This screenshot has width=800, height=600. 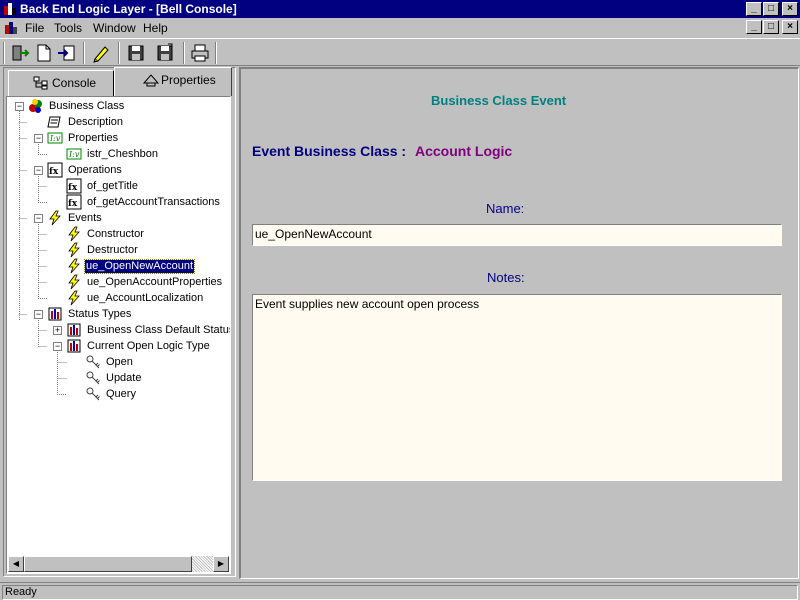 I want to click on menu-window: Window, so click(x=114, y=28).